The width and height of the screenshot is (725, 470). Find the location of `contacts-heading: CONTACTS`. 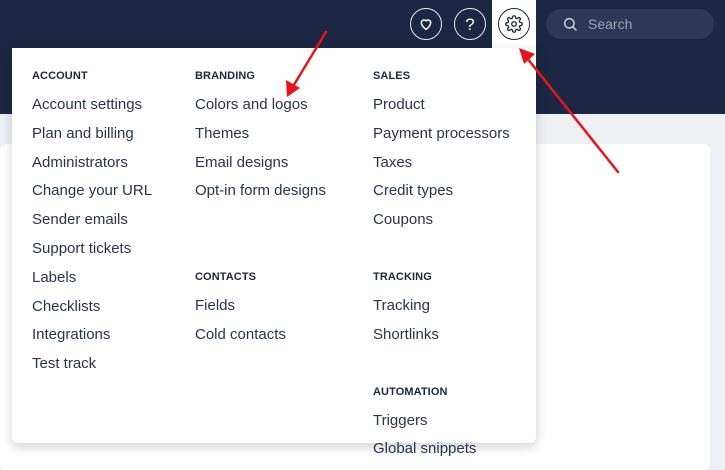

contacts-heading: CONTACTS is located at coordinates (226, 277).